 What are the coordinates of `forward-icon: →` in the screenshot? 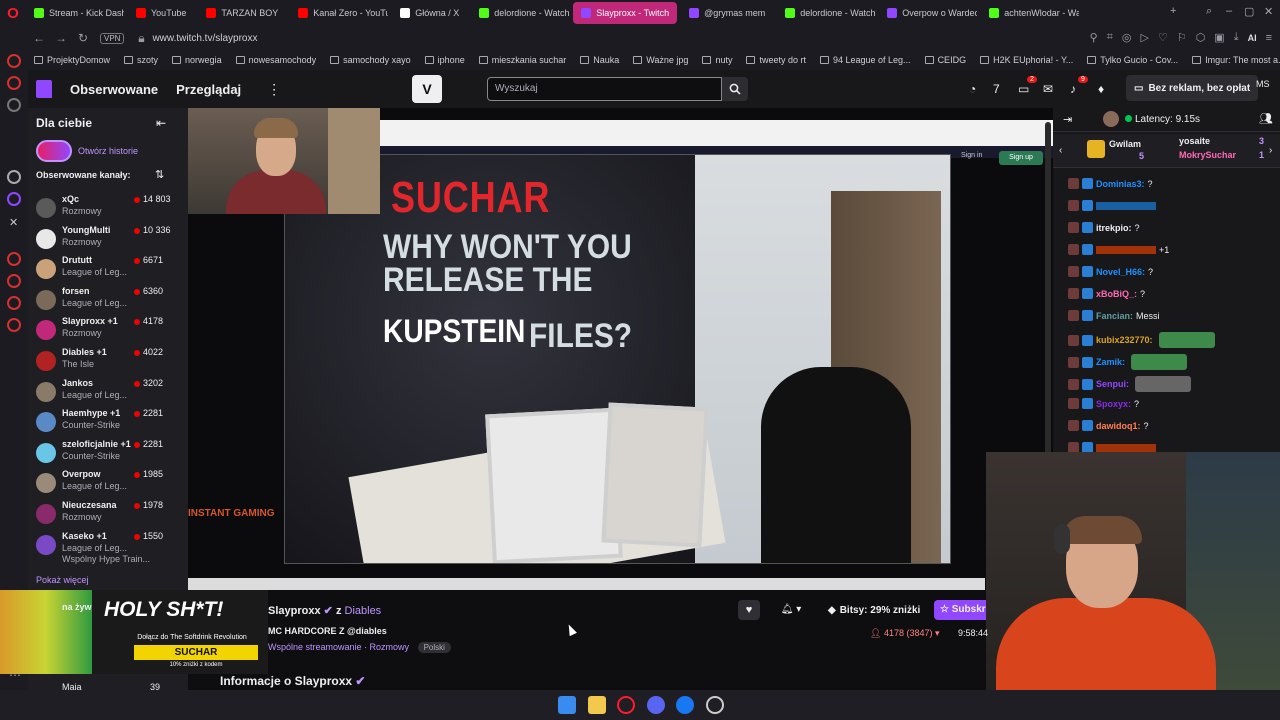 It's located at (61, 38).